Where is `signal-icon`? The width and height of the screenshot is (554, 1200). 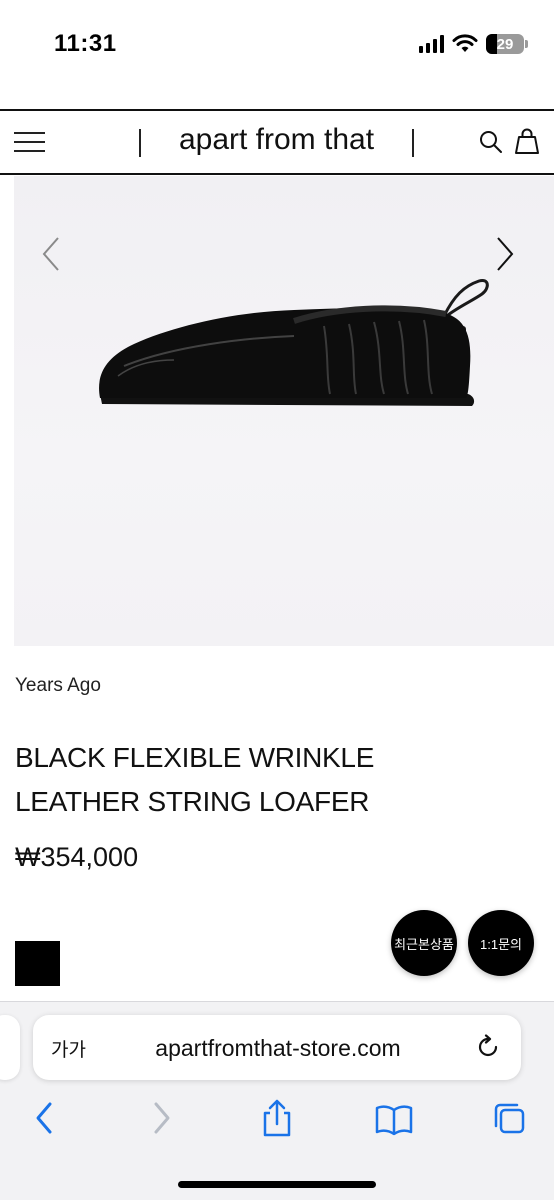 signal-icon is located at coordinates (431, 44).